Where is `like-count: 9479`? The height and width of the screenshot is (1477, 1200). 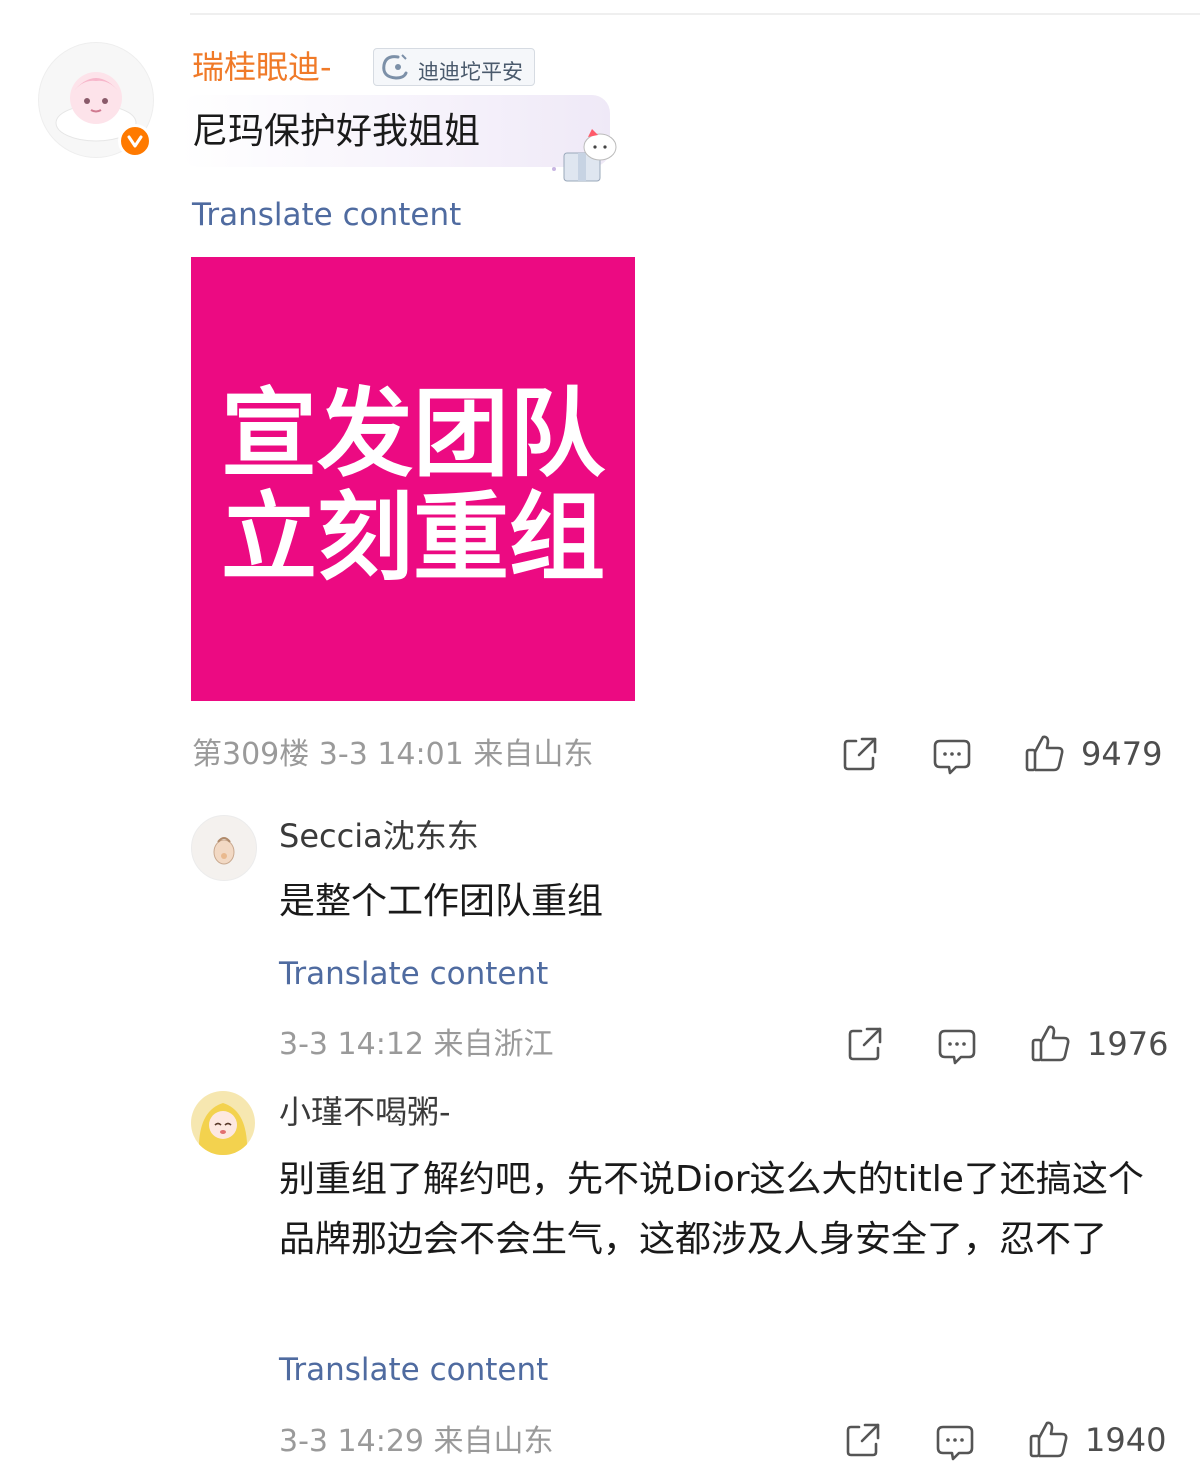
like-count: 9479 is located at coordinates (1122, 754).